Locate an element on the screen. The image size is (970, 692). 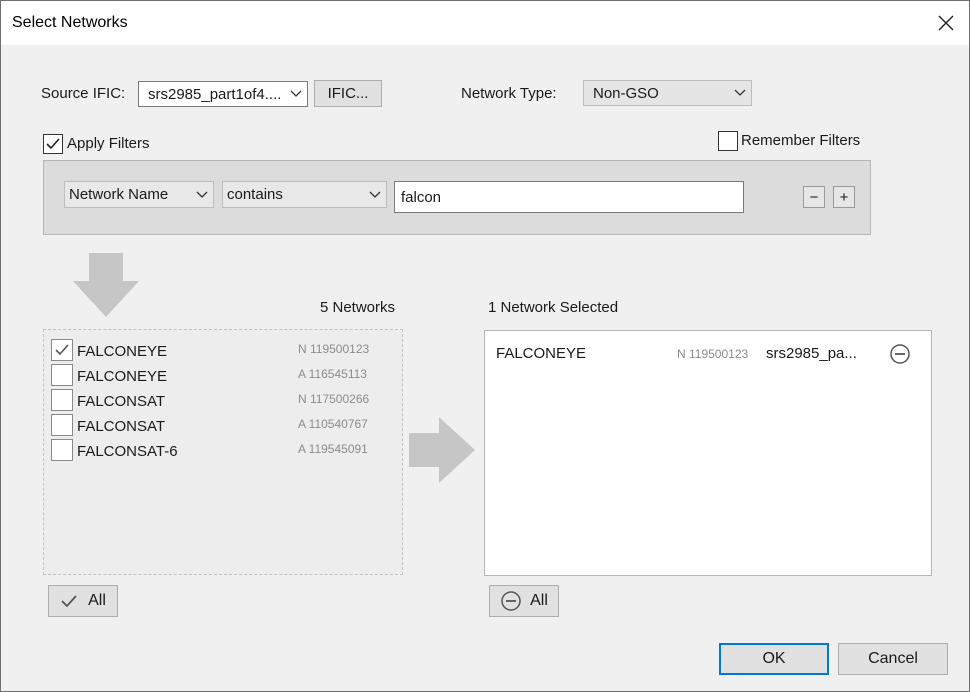
remove-network-button is located at coordinates (900, 354).